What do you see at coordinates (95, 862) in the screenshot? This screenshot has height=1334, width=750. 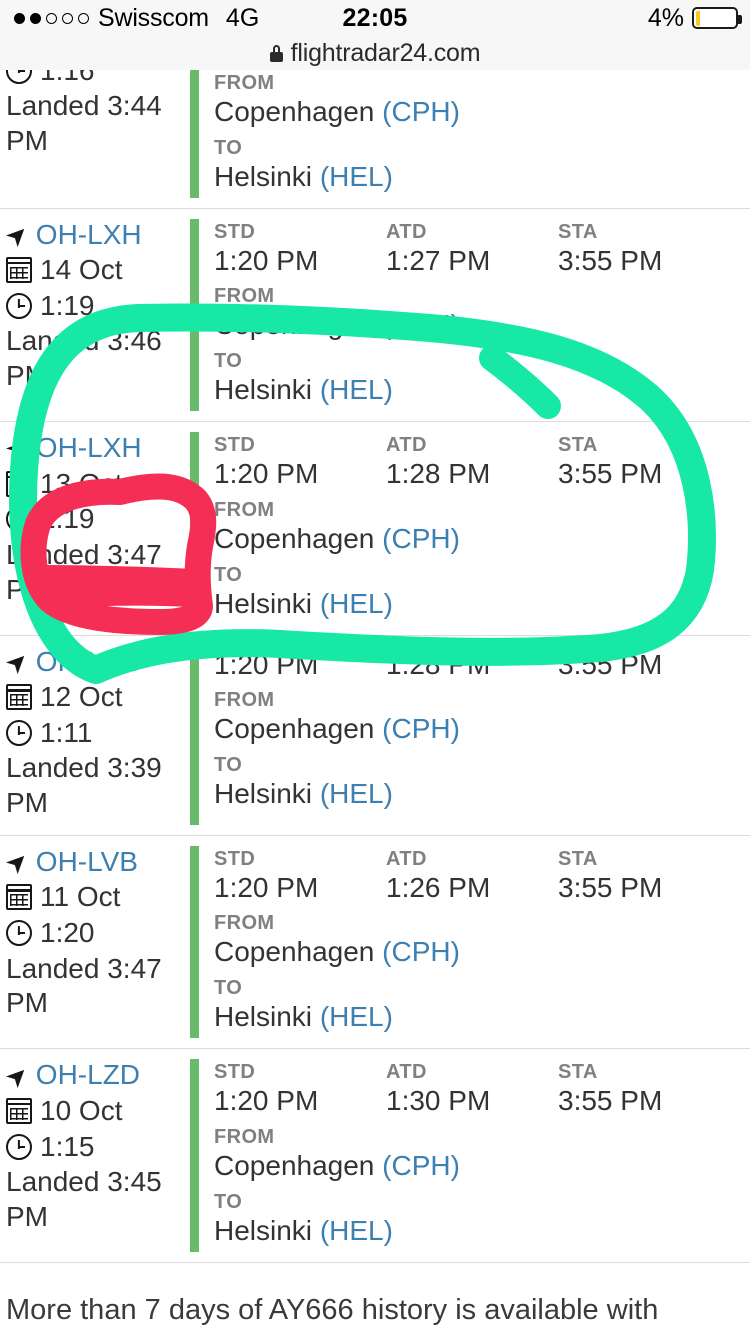 I see `aircraft-registration-link: ➤ OH-LVB` at bounding box center [95, 862].